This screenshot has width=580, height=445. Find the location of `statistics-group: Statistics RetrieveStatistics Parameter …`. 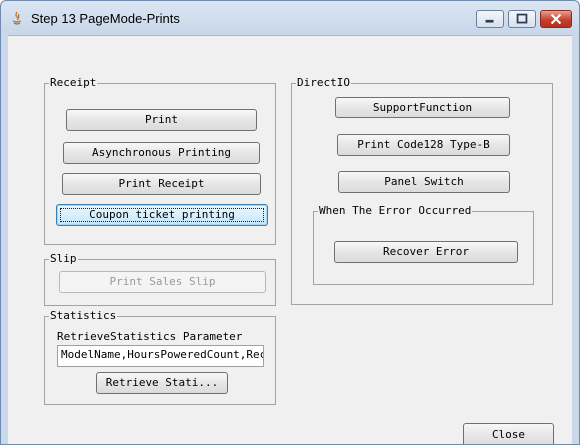

statistics-group: Statistics RetrieveStatistics Parameter … is located at coordinates (160, 357).